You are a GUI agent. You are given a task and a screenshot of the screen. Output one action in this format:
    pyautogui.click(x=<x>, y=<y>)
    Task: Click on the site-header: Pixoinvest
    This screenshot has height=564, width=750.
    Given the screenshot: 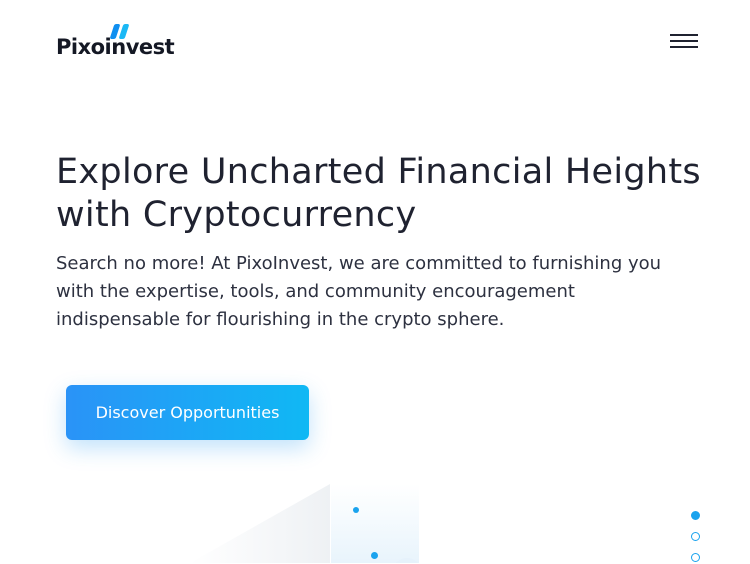 What is the action you would take?
    pyautogui.click(x=375, y=40)
    